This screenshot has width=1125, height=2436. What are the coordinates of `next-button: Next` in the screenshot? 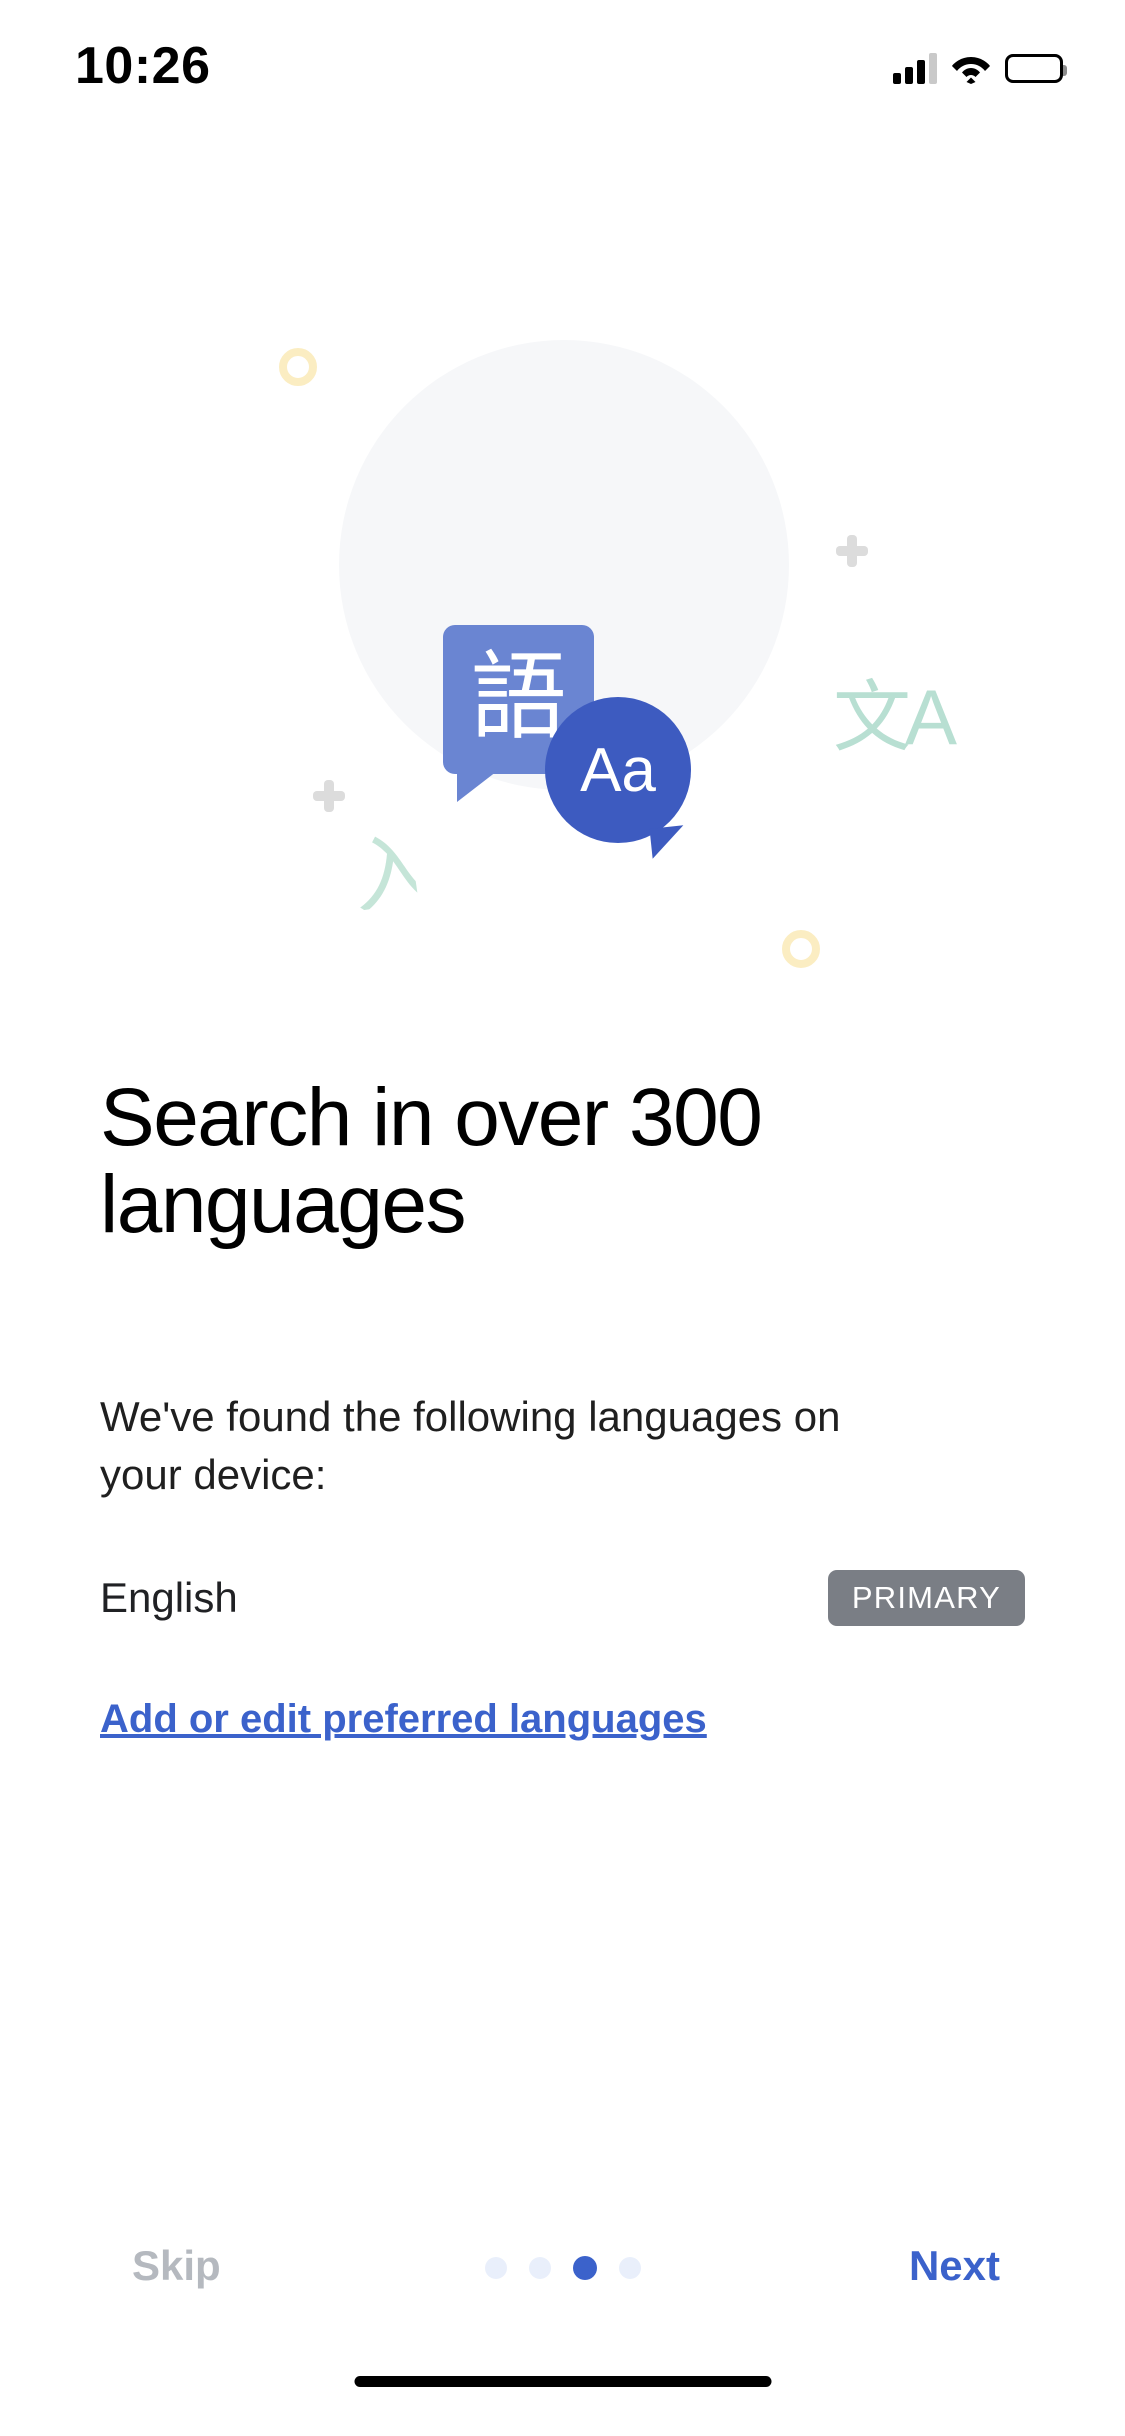 It's located at (954, 2266).